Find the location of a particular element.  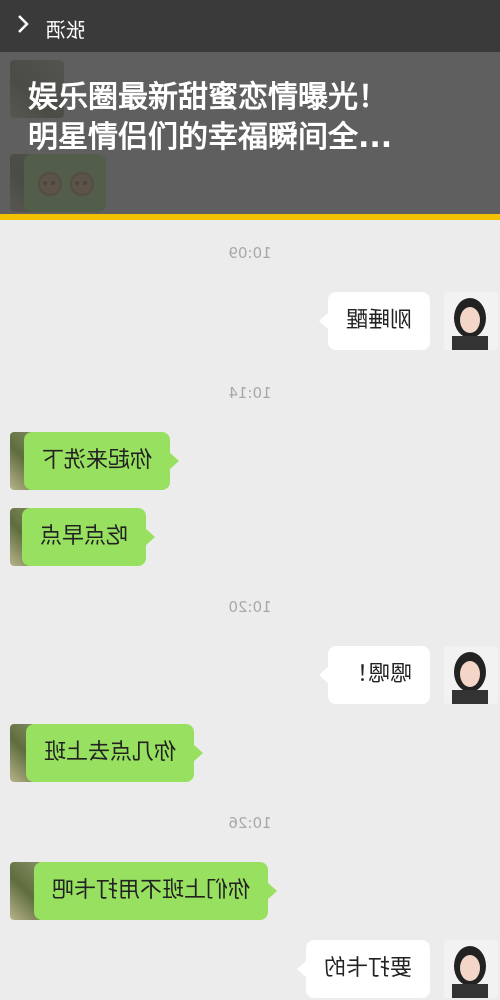

message-bubble: 要打卡的 is located at coordinates (367, 969).